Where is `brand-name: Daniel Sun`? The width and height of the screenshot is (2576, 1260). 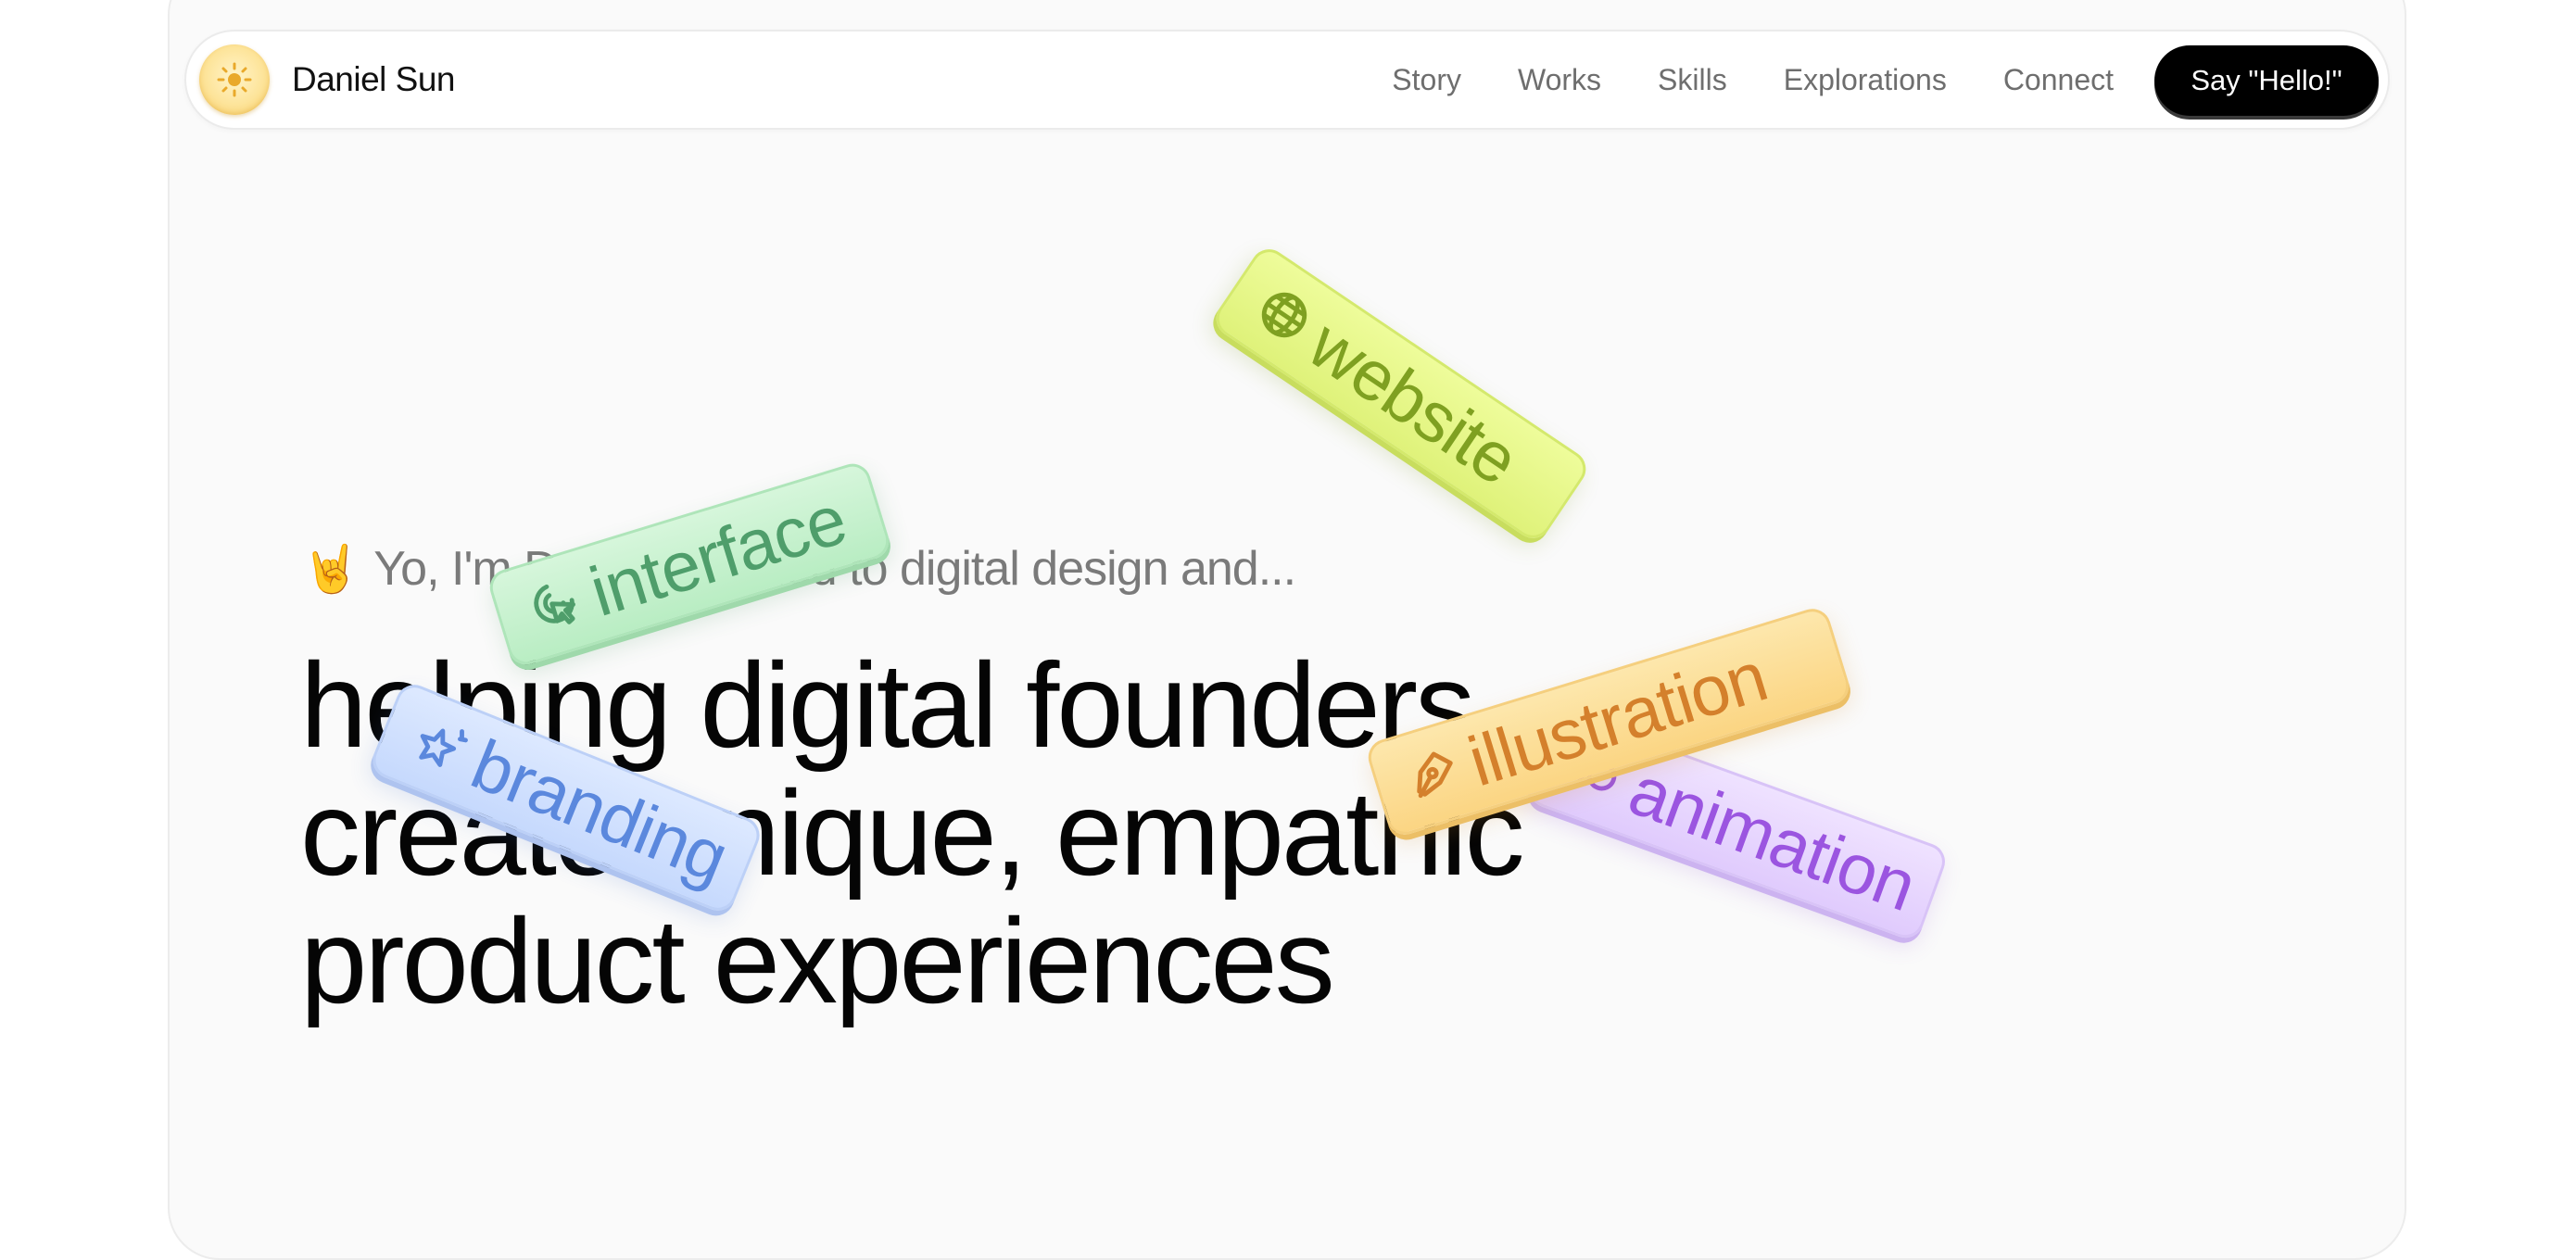
brand-name: Daniel Sun is located at coordinates (374, 79).